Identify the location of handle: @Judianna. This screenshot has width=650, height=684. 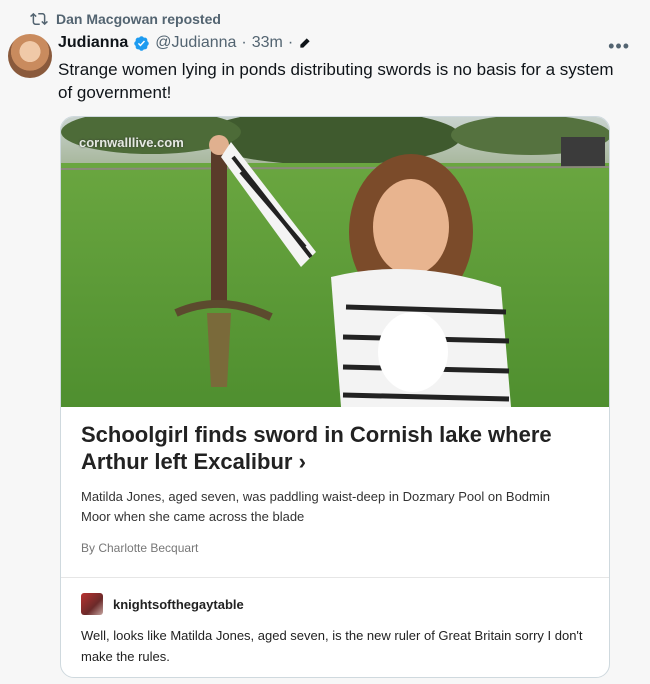
(195, 43).